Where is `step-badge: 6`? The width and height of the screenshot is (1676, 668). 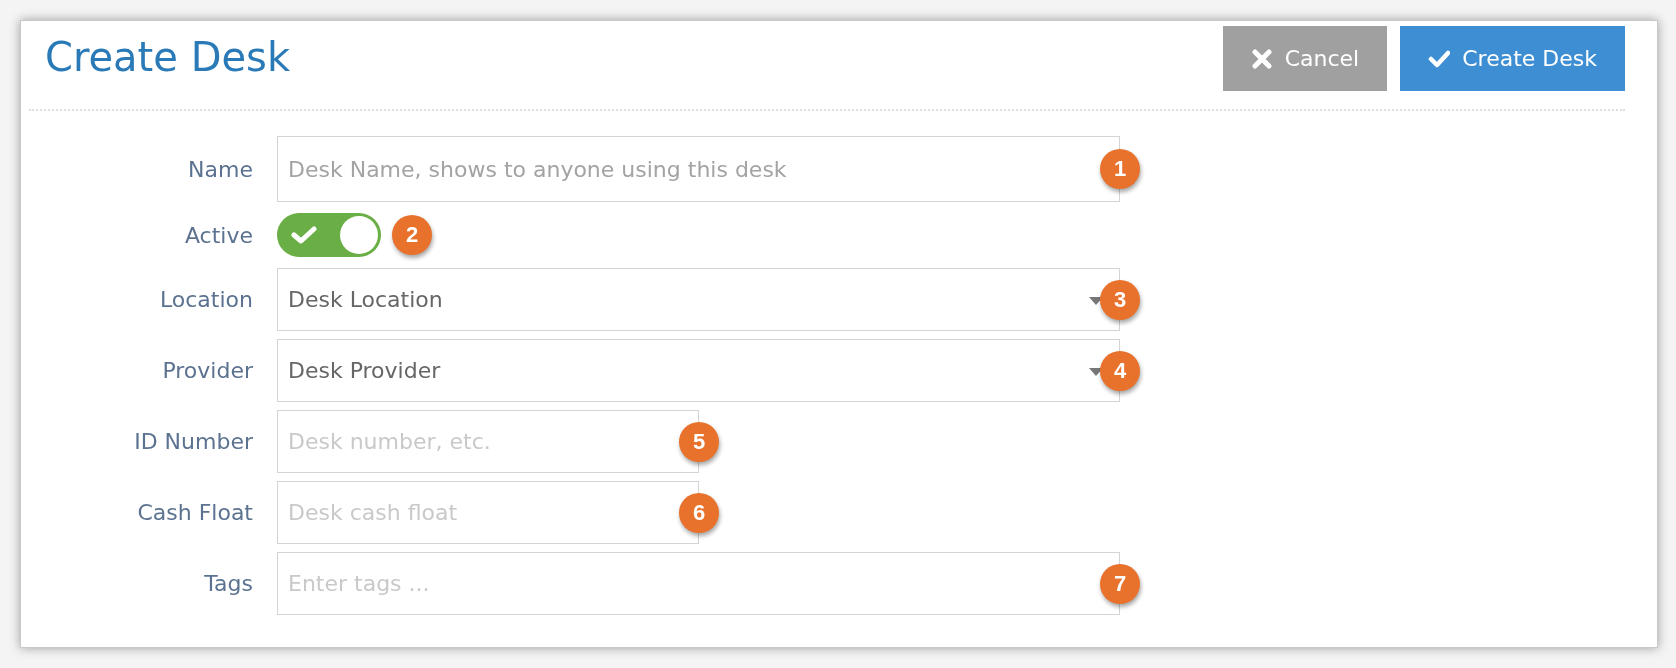 step-badge: 6 is located at coordinates (699, 512).